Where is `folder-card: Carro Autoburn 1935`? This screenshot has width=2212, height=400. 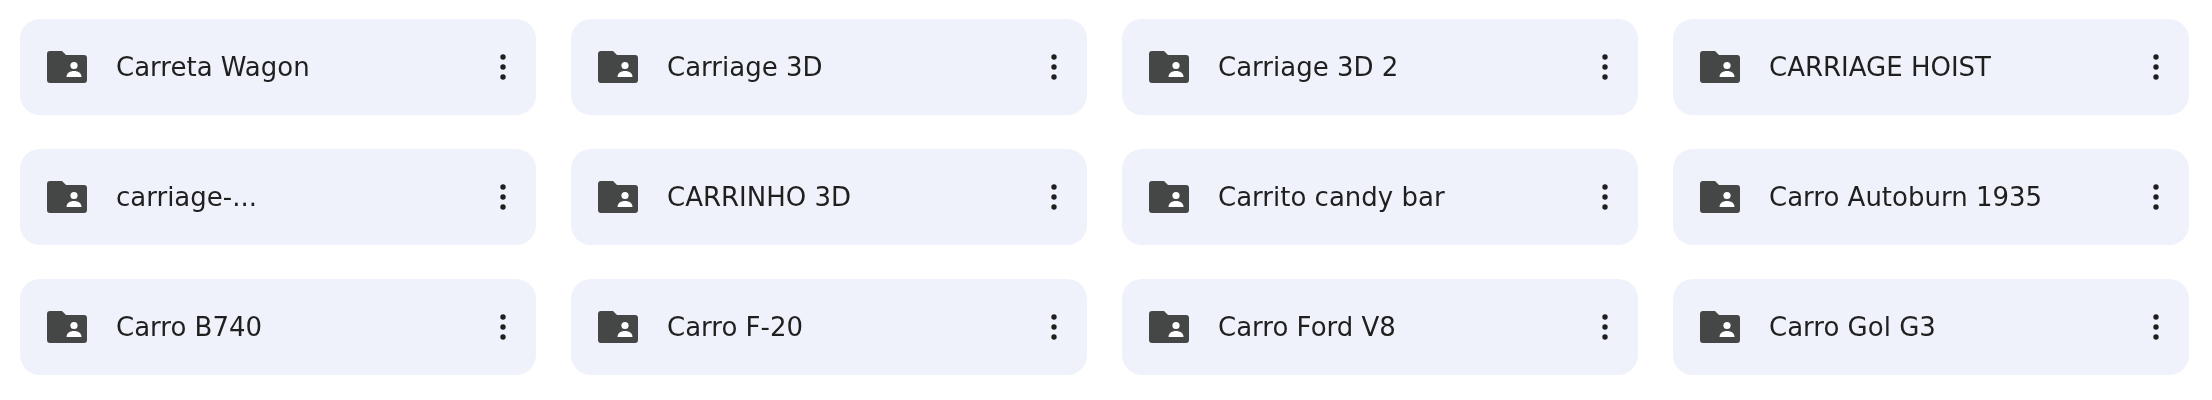
folder-card: Carro Autoburn 1935 is located at coordinates (1931, 197).